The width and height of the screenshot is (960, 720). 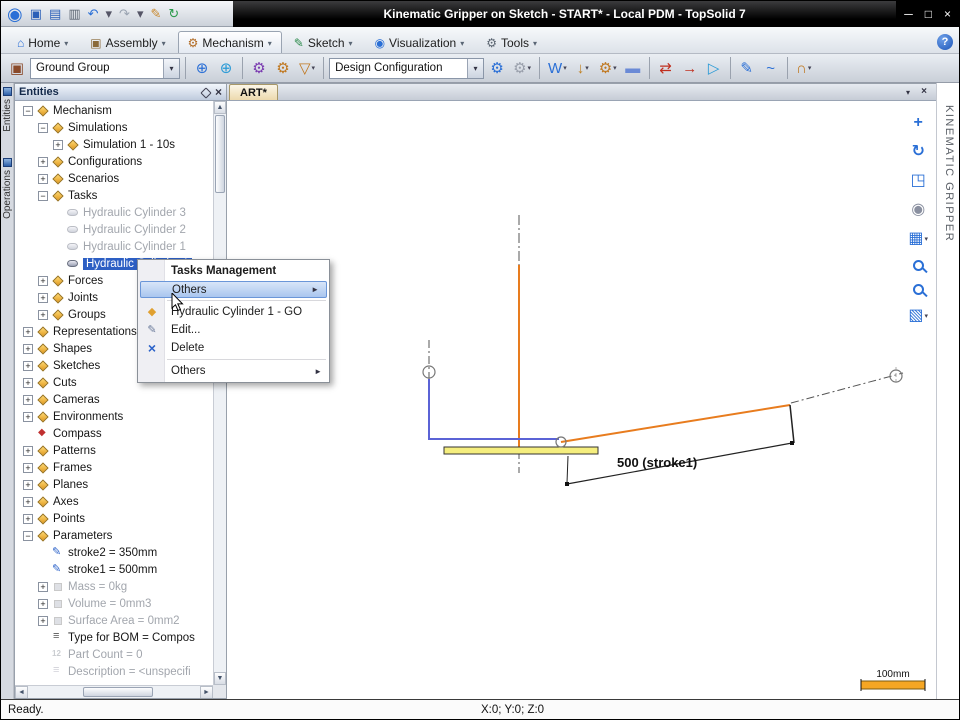 What do you see at coordinates (105, 68) in the screenshot?
I see `ground-group-combo: Ground Group ▾` at bounding box center [105, 68].